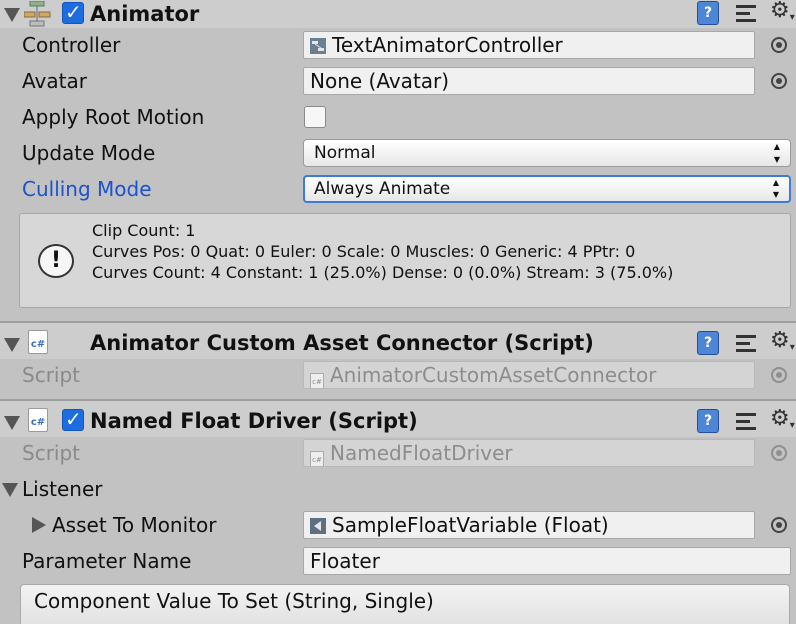 The image size is (796, 624). I want to click on controller-field: TextAnimatorController, so click(529, 45).